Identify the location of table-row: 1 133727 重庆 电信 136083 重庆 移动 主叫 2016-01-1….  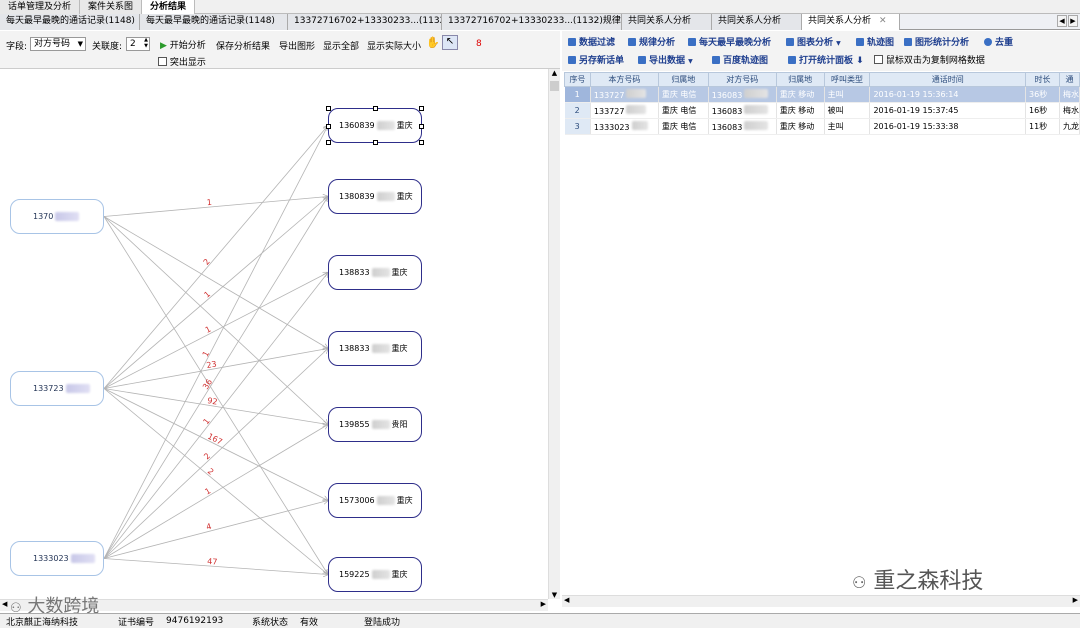
(822, 94).